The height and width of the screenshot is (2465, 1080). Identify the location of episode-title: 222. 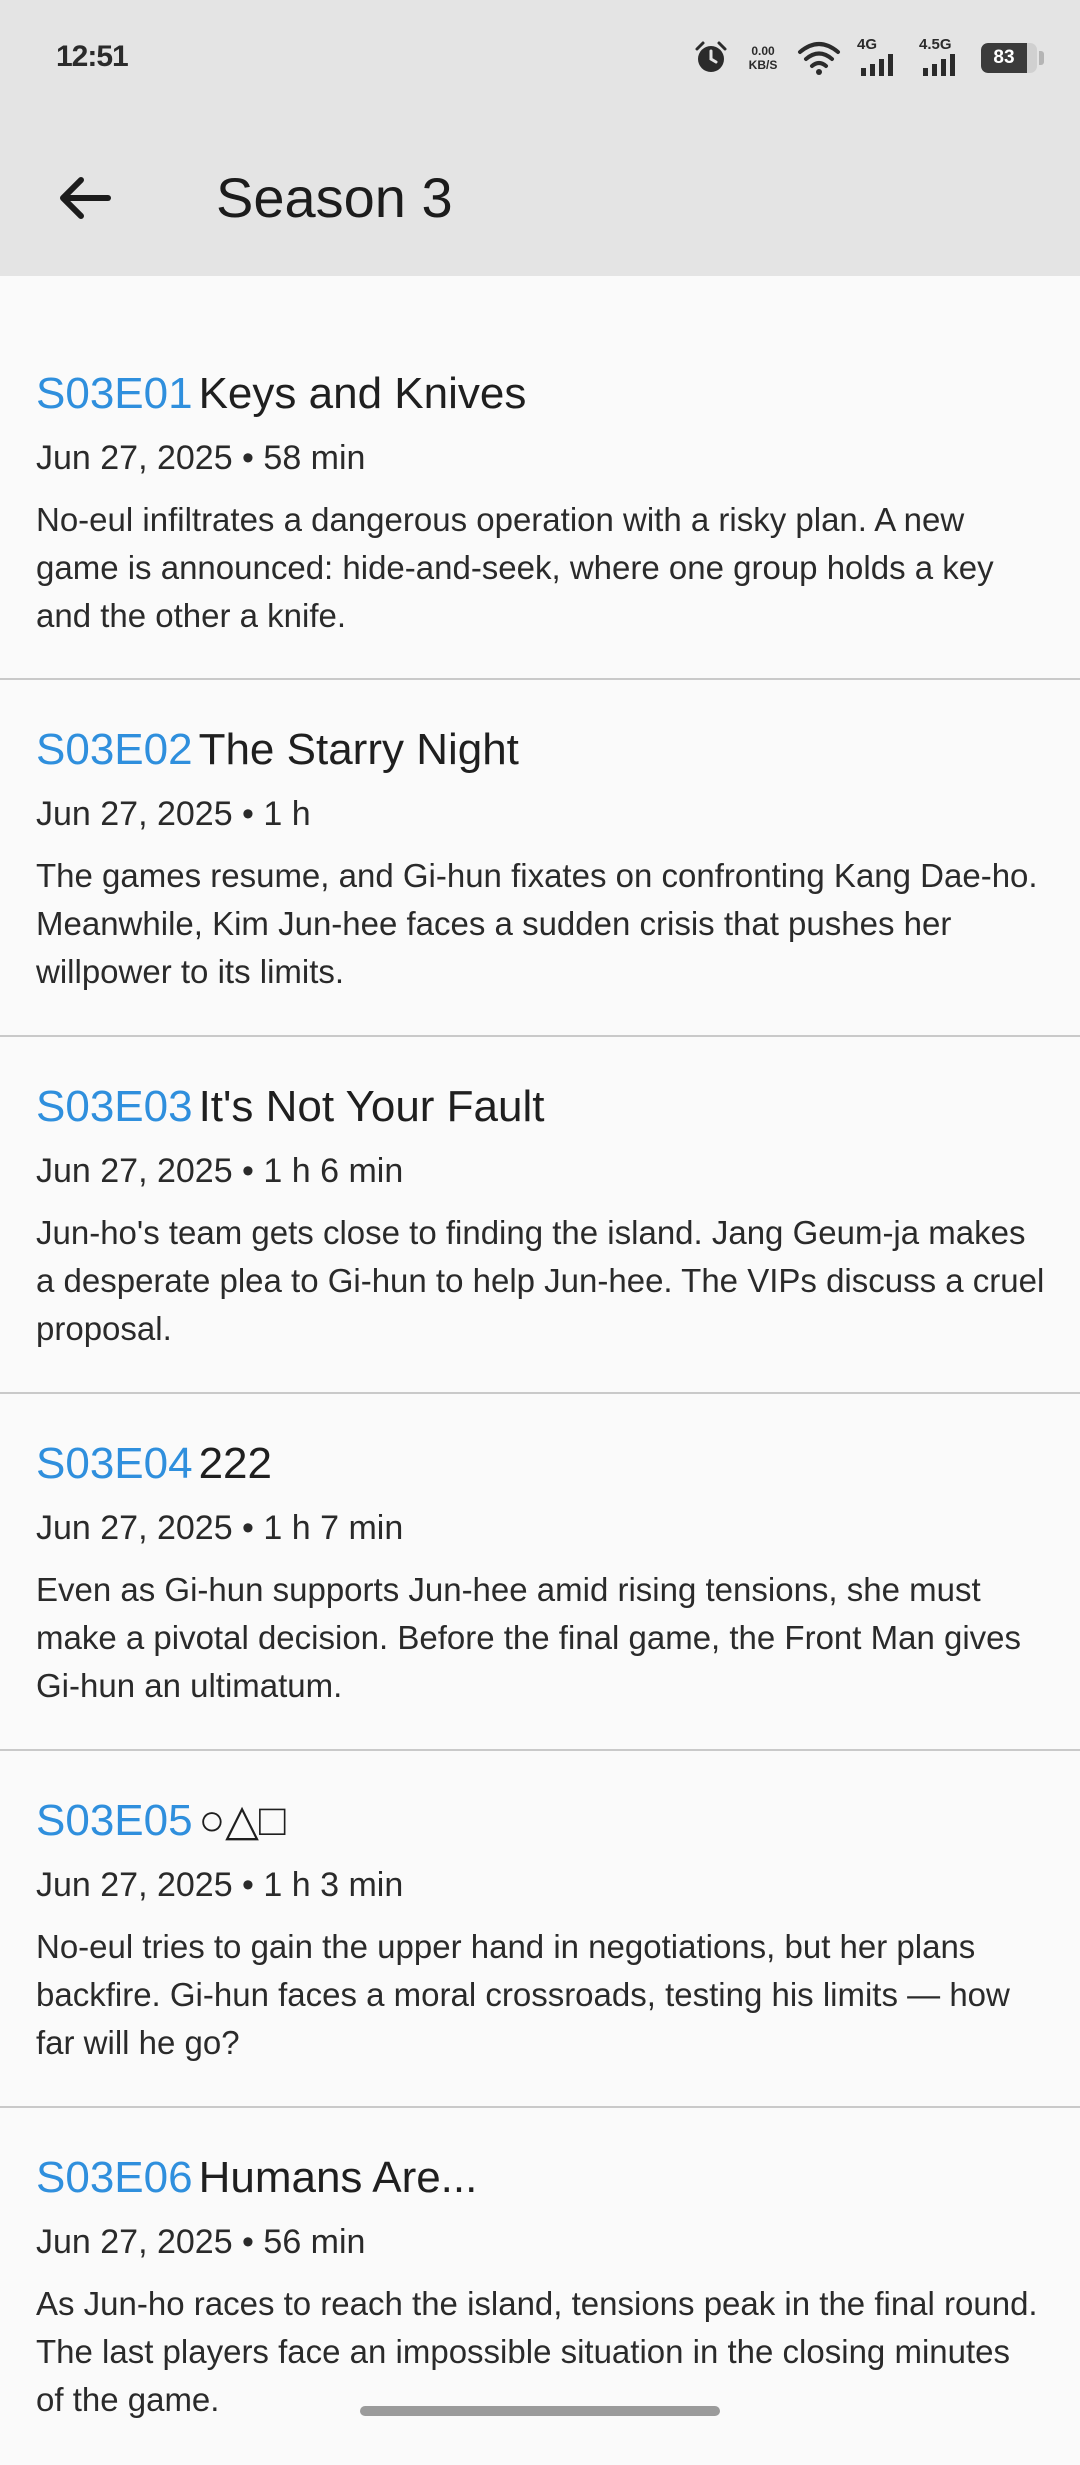
(235, 1463).